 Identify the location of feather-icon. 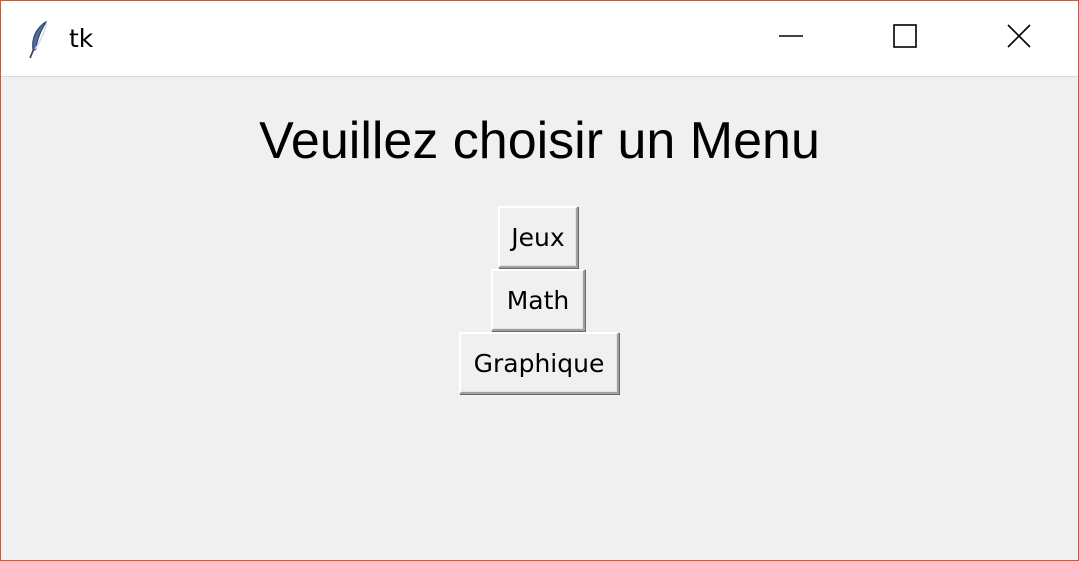
(39, 39).